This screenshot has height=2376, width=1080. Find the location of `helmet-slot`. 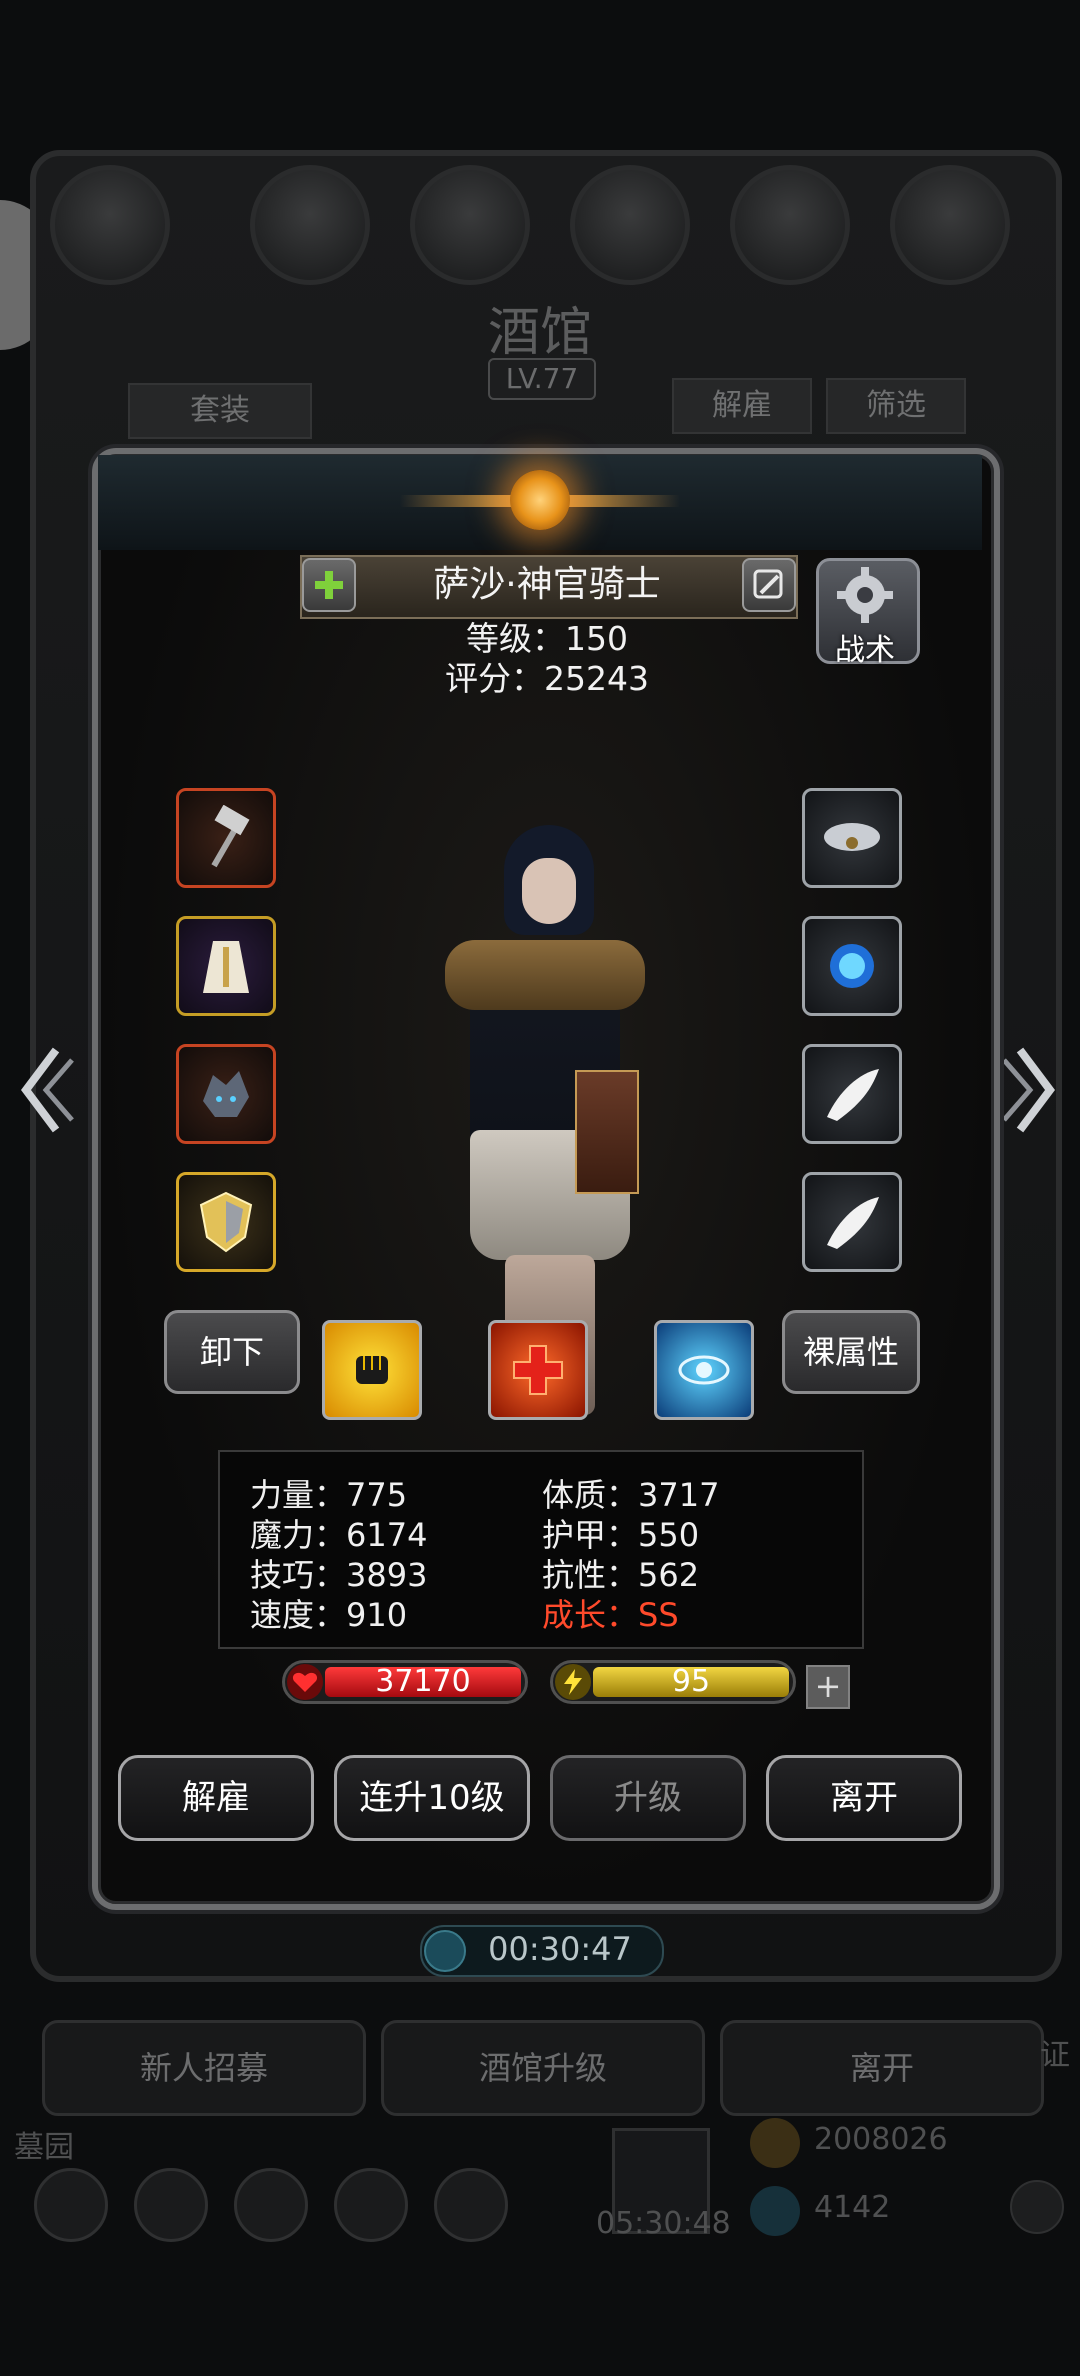

helmet-slot is located at coordinates (226, 1094).